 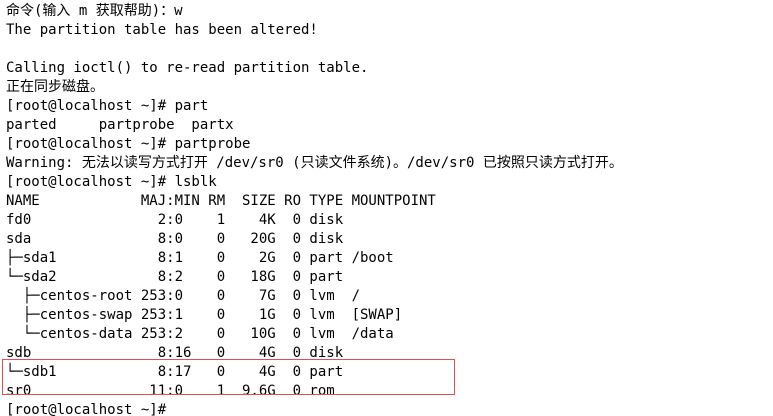 What do you see at coordinates (128, 144) in the screenshot?
I see `terminal-line-command-partprobe: [root@localhost ~]# partprobe` at bounding box center [128, 144].